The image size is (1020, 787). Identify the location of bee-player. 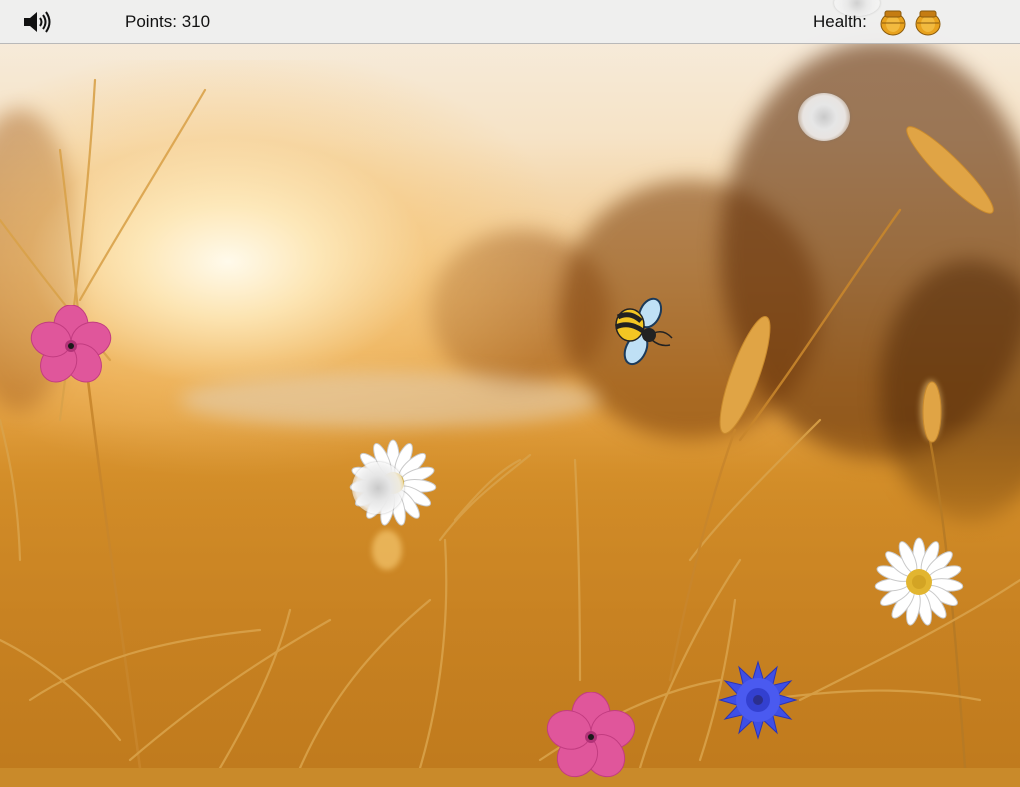
(643, 335).